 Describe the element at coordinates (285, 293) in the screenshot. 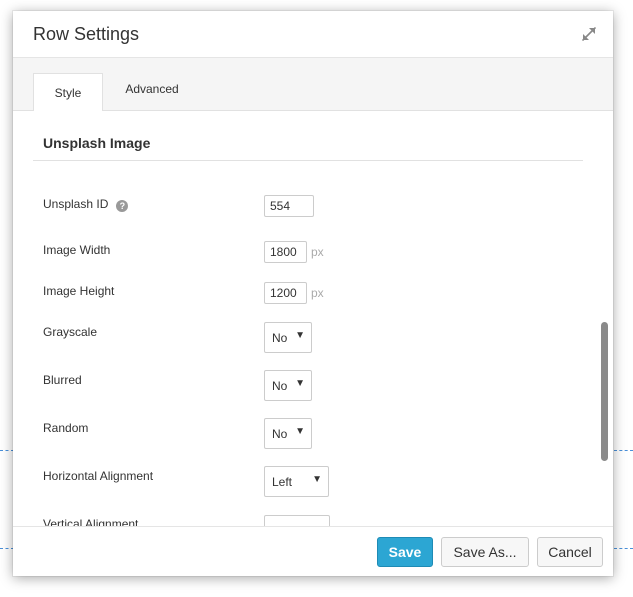

I see `image-height-input` at that location.